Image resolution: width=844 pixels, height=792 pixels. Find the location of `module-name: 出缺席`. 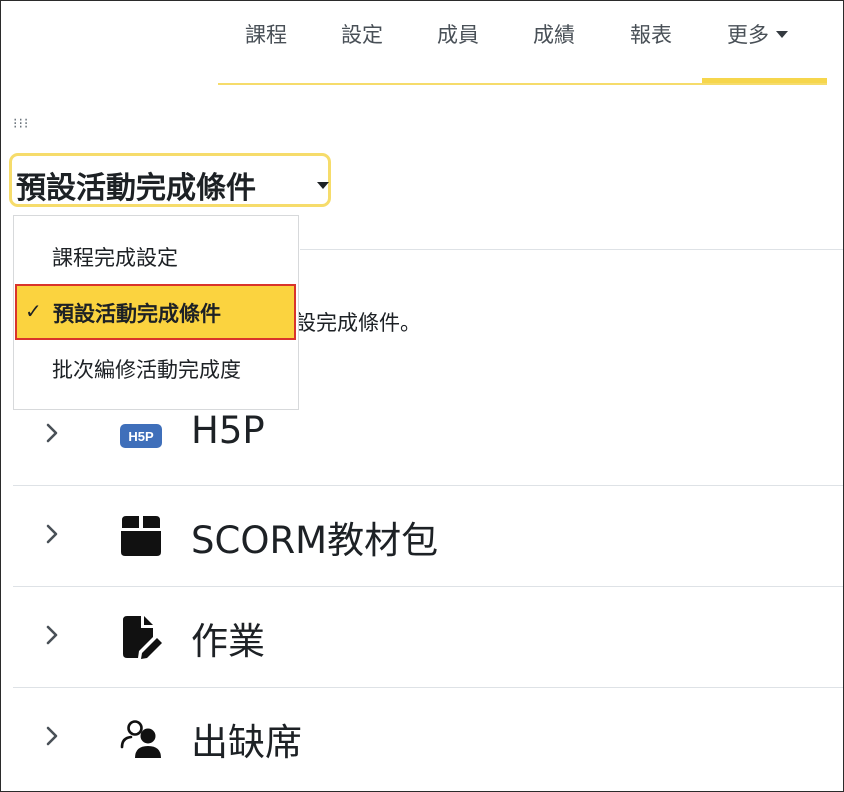

module-name: 出缺席 is located at coordinates (246, 742).